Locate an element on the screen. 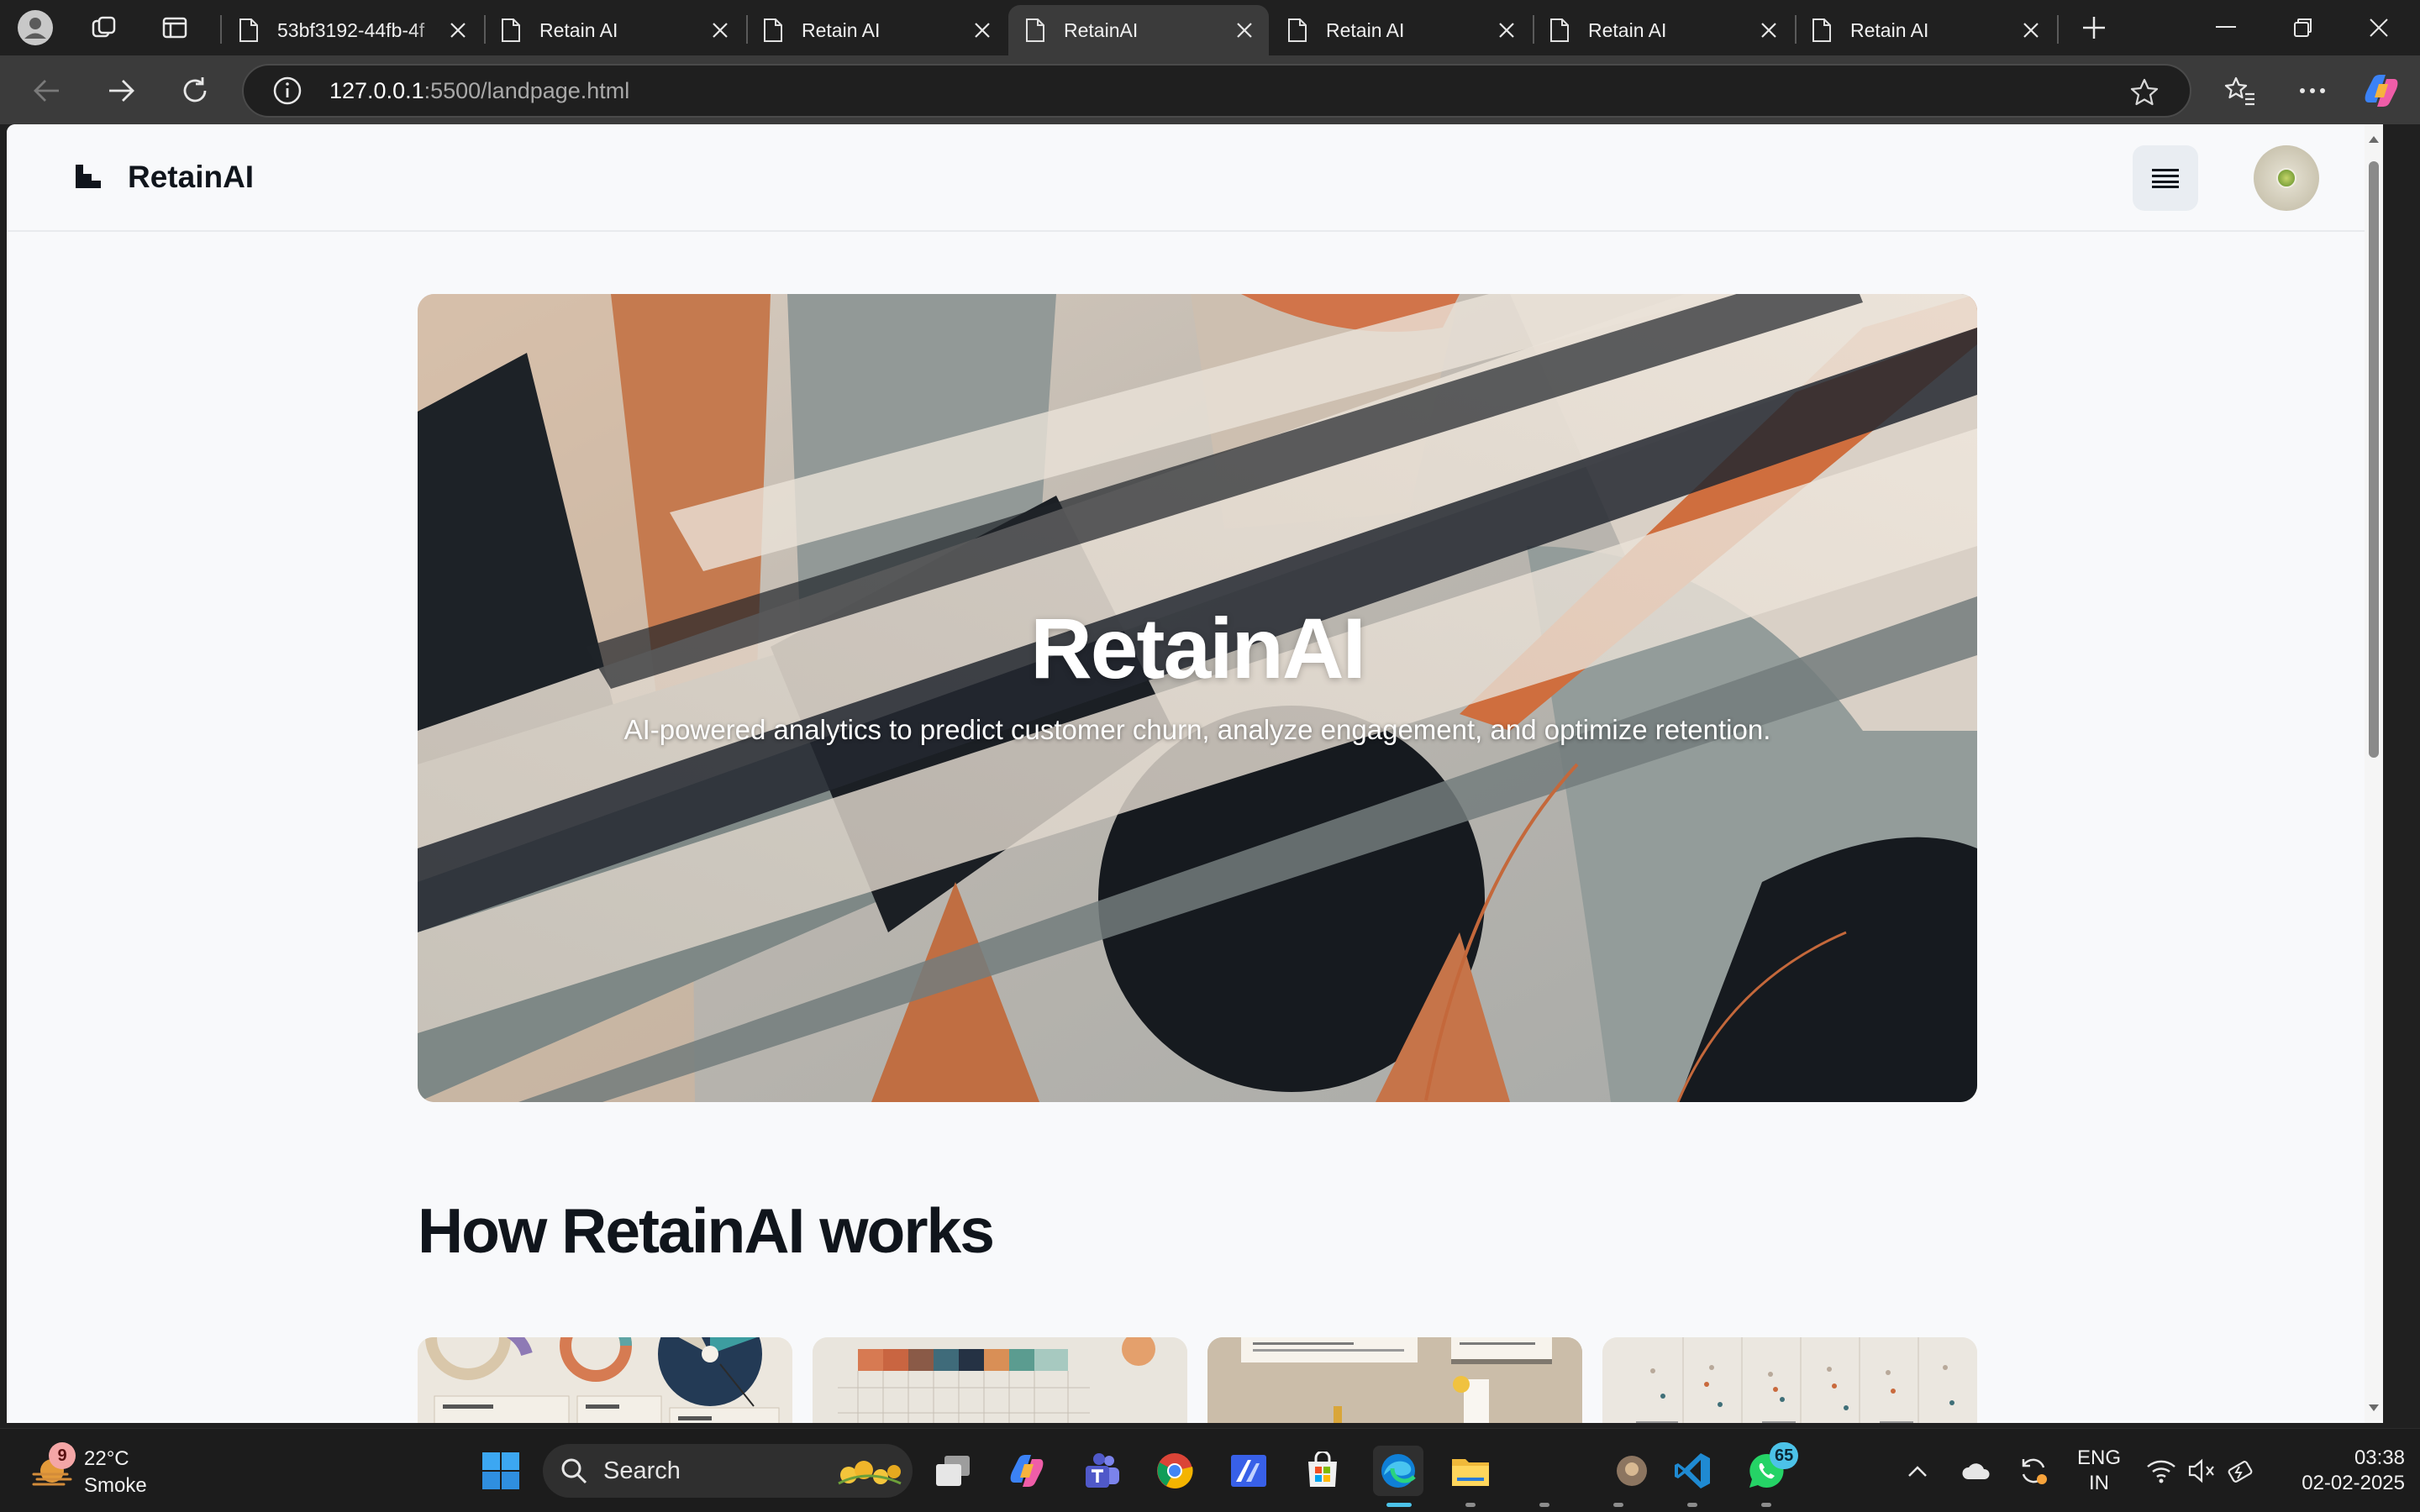 This screenshot has width=2420, height=1512. hero-title: RetainAI is located at coordinates (1198, 648).